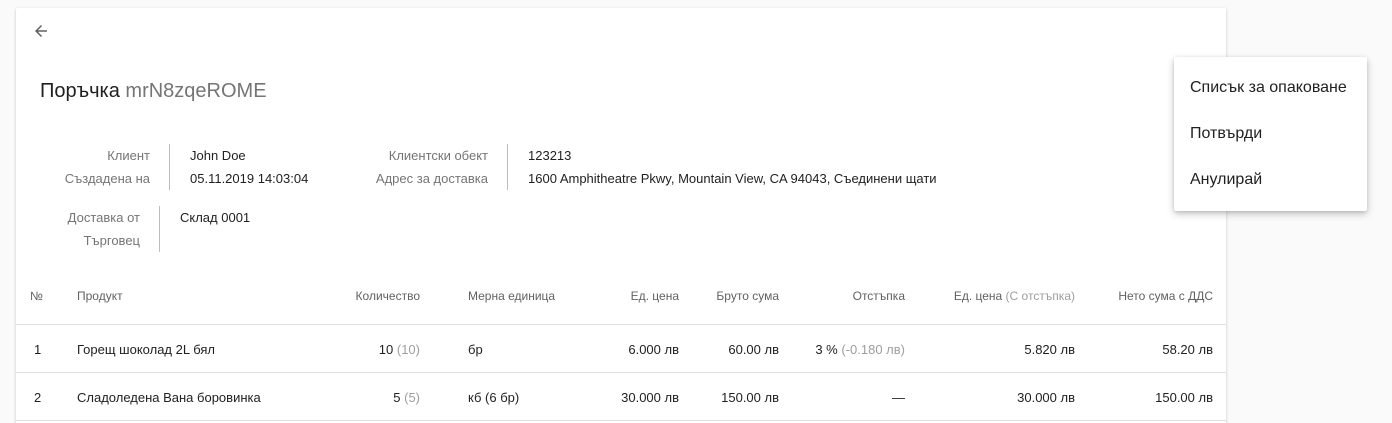 This screenshot has width=1392, height=423. I want to click on row-2-quantity: 5 (5), so click(370, 397).